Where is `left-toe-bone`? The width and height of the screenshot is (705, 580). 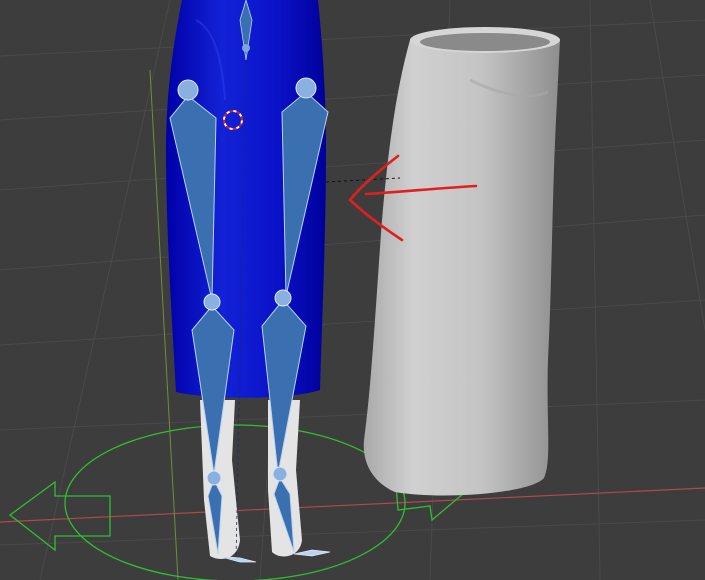
left-toe-bone is located at coordinates (237, 559).